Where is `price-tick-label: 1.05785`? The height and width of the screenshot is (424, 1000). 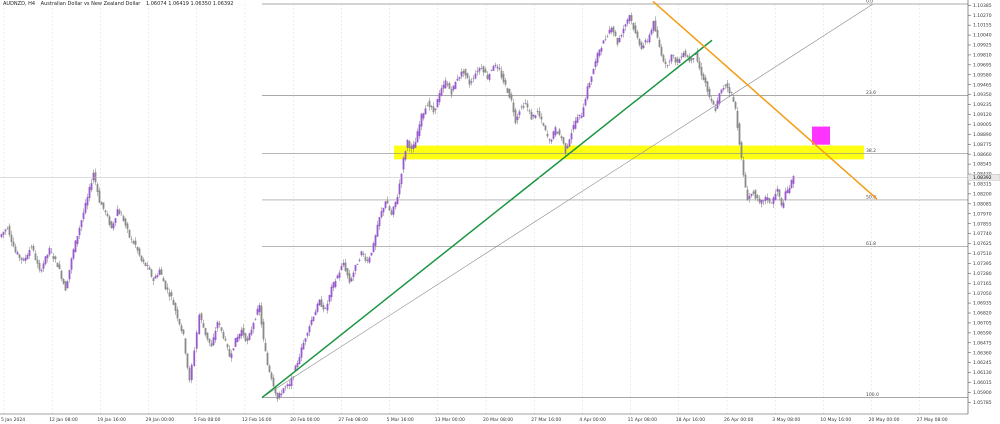 price-tick-label: 1.05785 is located at coordinates (982, 403).